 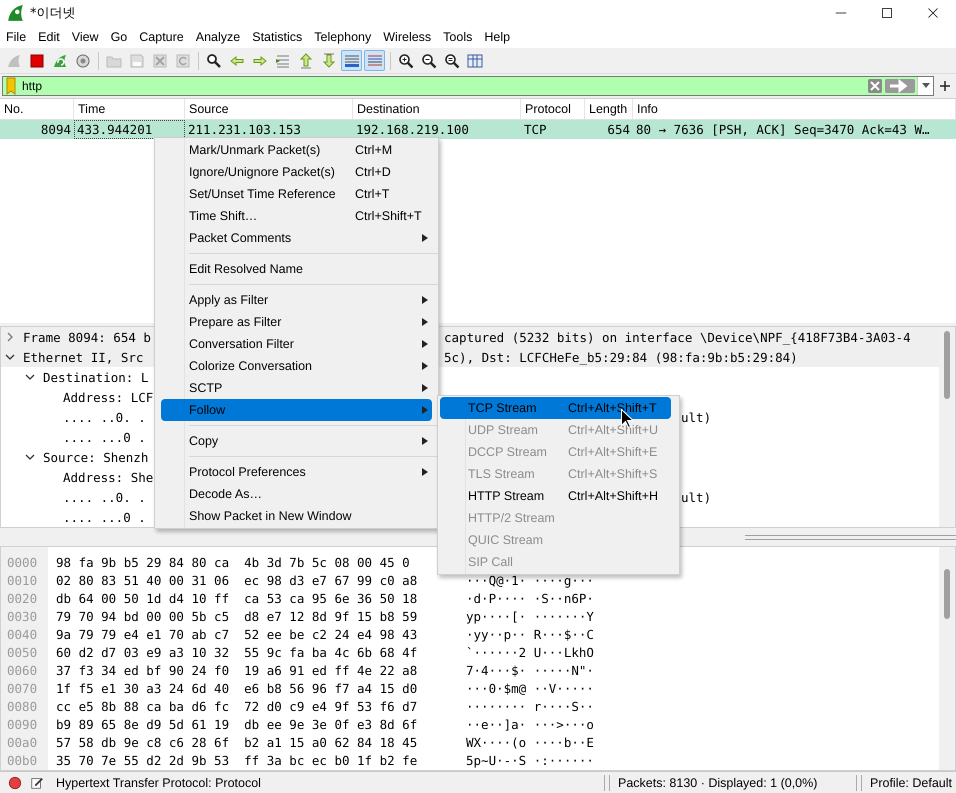 I want to click on menu-item: View, so click(x=85, y=37).